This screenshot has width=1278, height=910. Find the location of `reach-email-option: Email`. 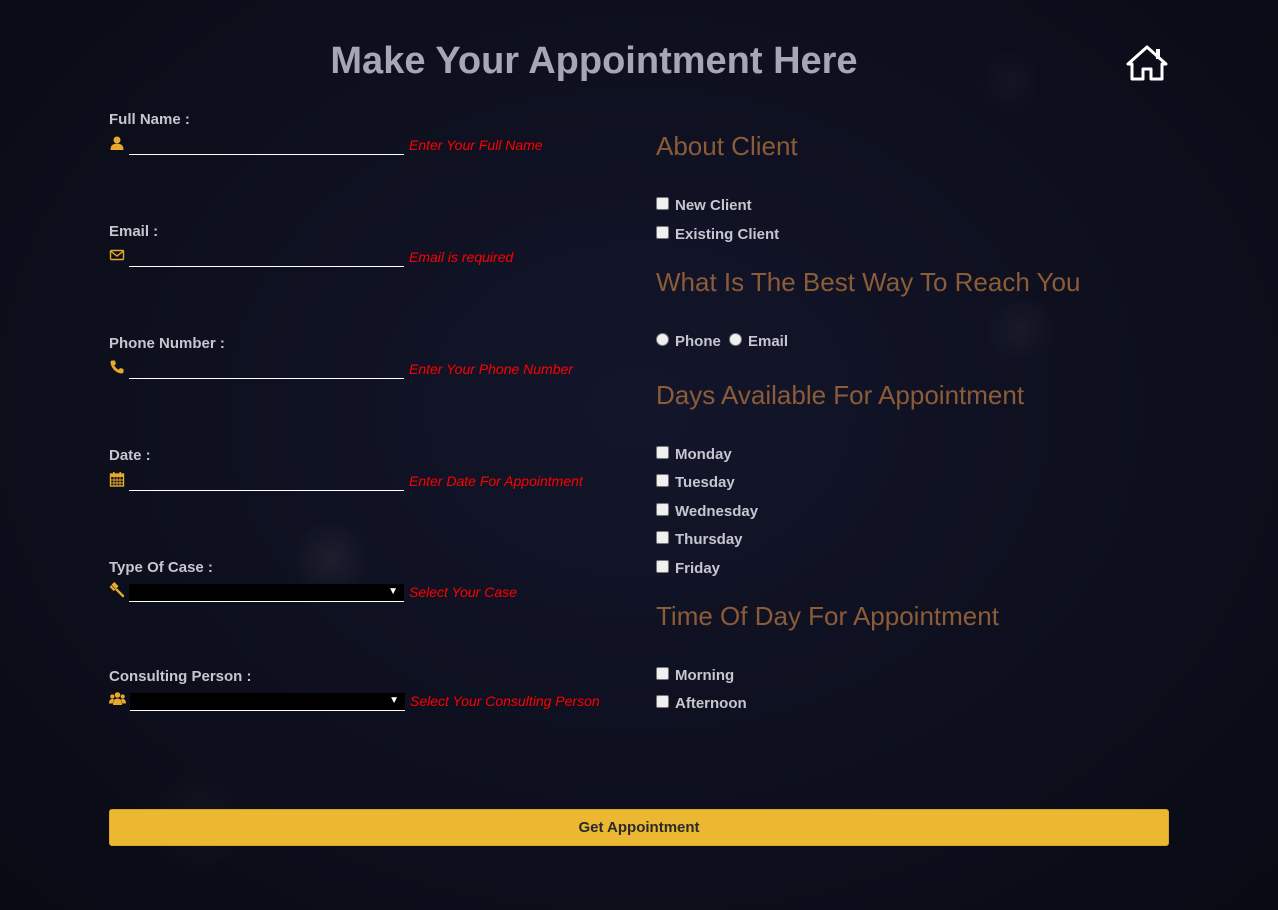

reach-email-option: Email is located at coordinates (758, 341).